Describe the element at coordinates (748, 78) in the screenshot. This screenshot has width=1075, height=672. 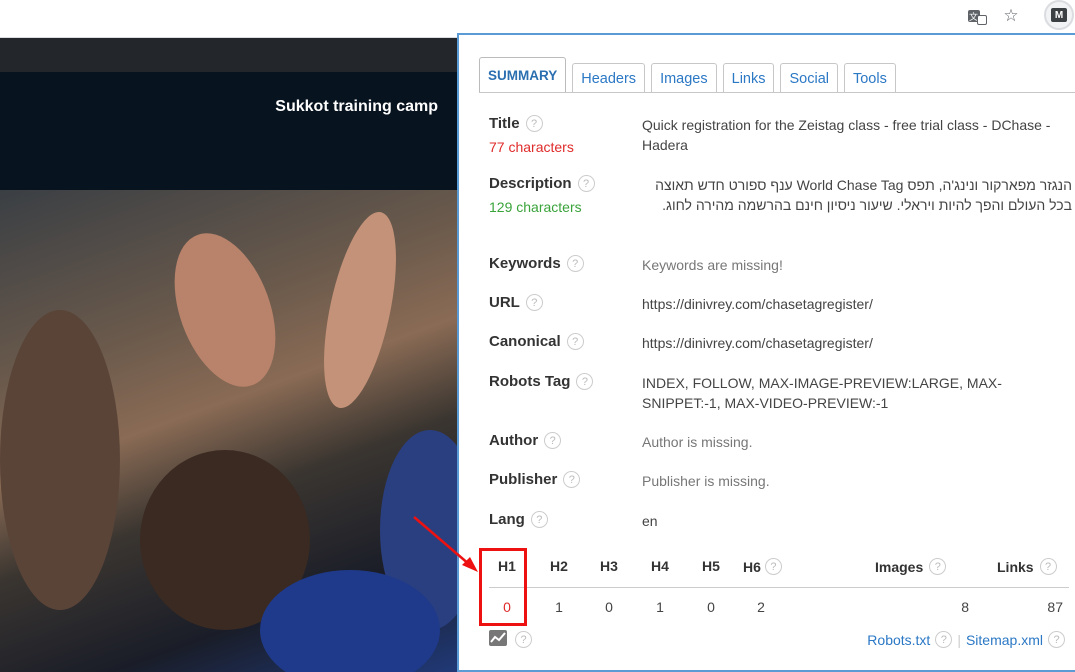
I see `tab-links: Links` at that location.